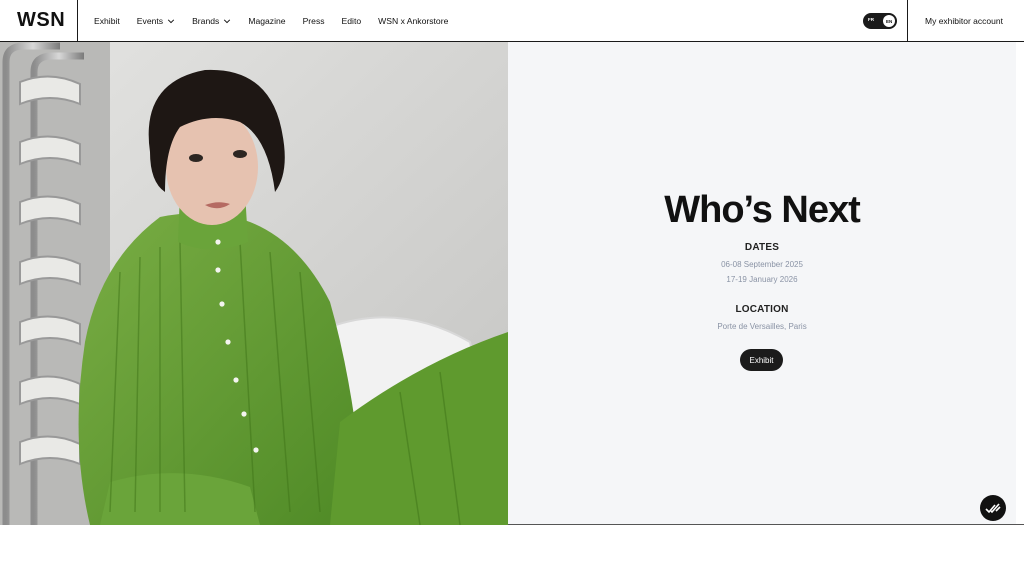 The height and width of the screenshot is (576, 1024). I want to click on location-value: Porte de Versailles, Paris, so click(762, 326).